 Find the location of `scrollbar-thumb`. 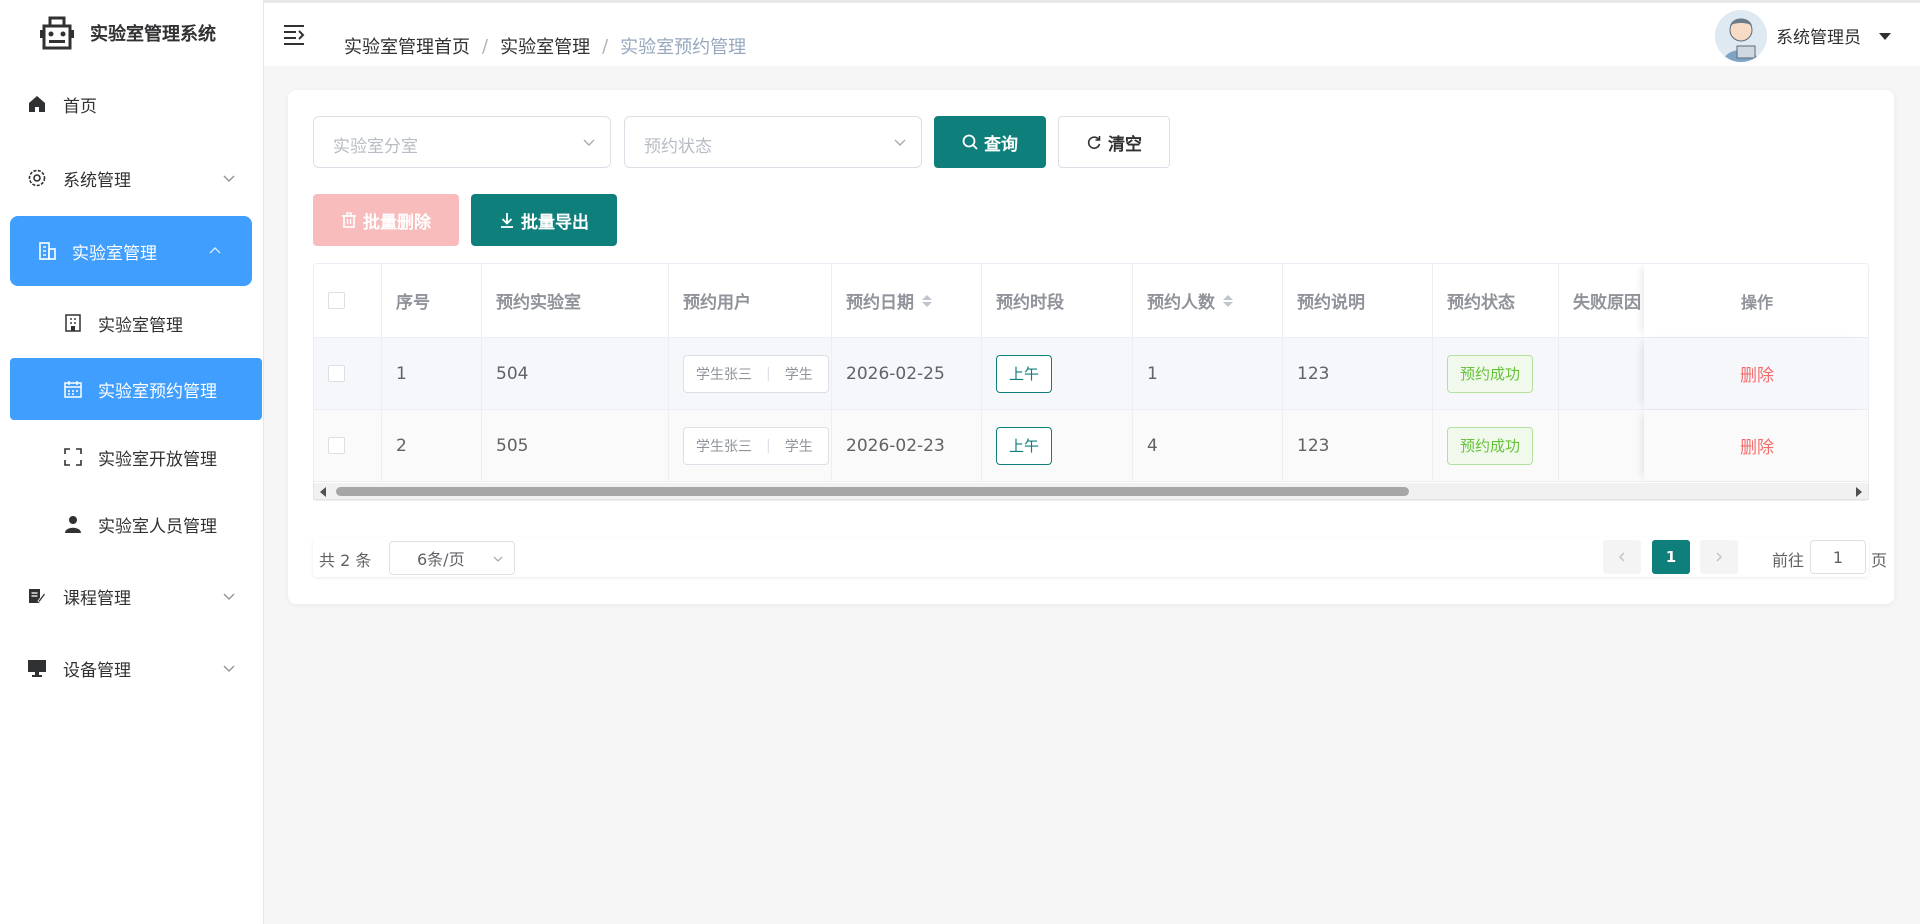

scrollbar-thumb is located at coordinates (872, 491).